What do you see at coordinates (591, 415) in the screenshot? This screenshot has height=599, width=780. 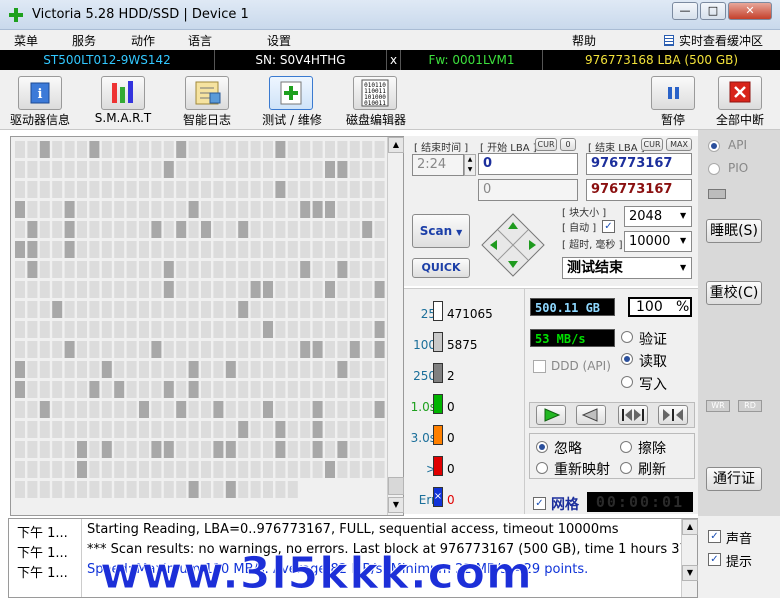 I see `play-backward-button` at bounding box center [591, 415].